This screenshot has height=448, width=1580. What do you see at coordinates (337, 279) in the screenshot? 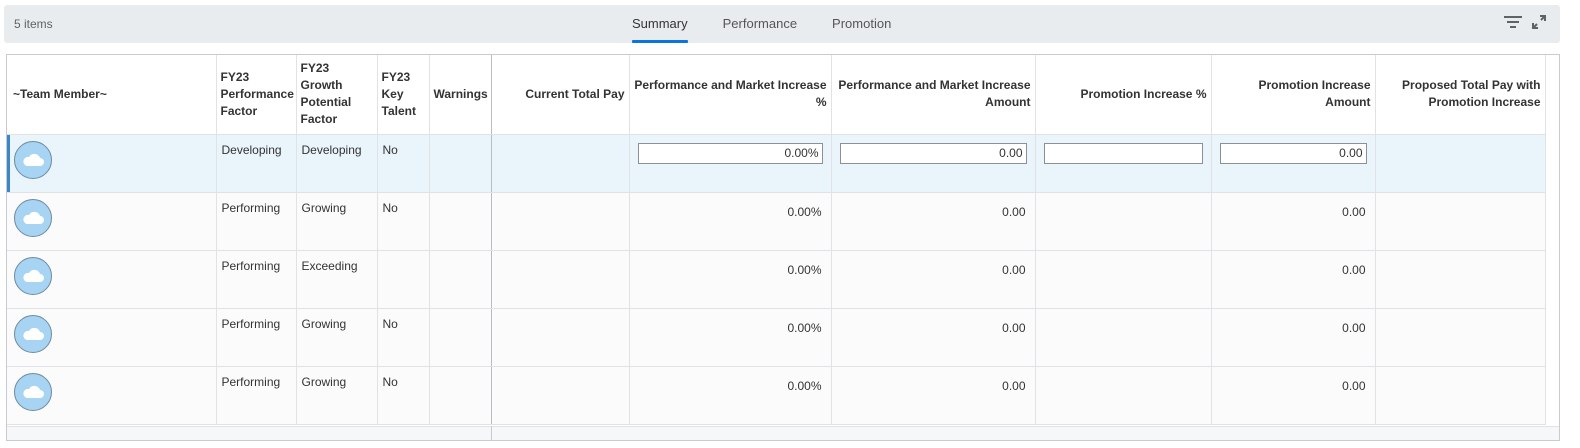
I see `growth-factor-cell: Exceeding` at bounding box center [337, 279].